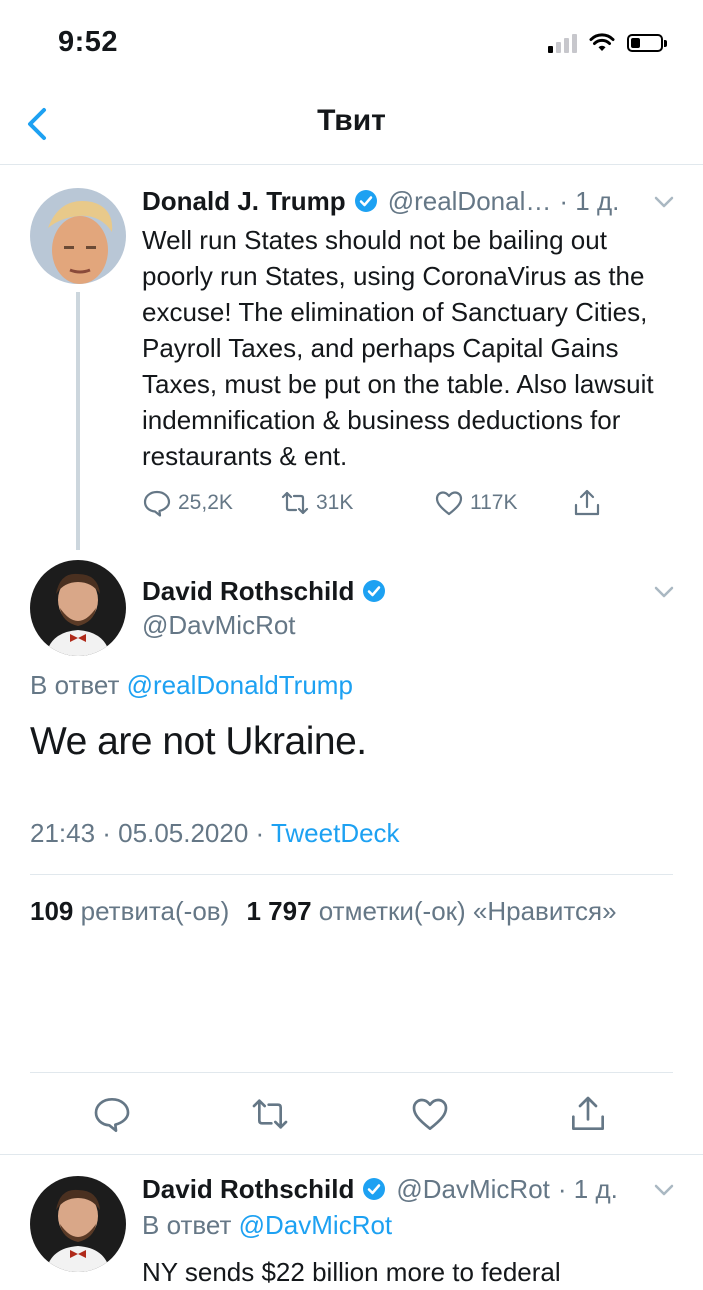 Image resolution: width=703 pixels, height=1290 pixels. I want to click on page-title: Твит, so click(351, 120).